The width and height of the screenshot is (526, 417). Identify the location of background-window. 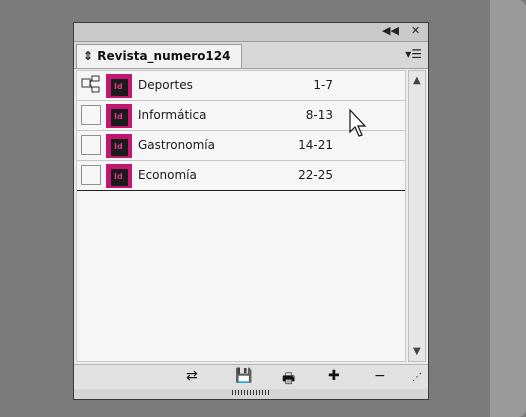
(508, 208).